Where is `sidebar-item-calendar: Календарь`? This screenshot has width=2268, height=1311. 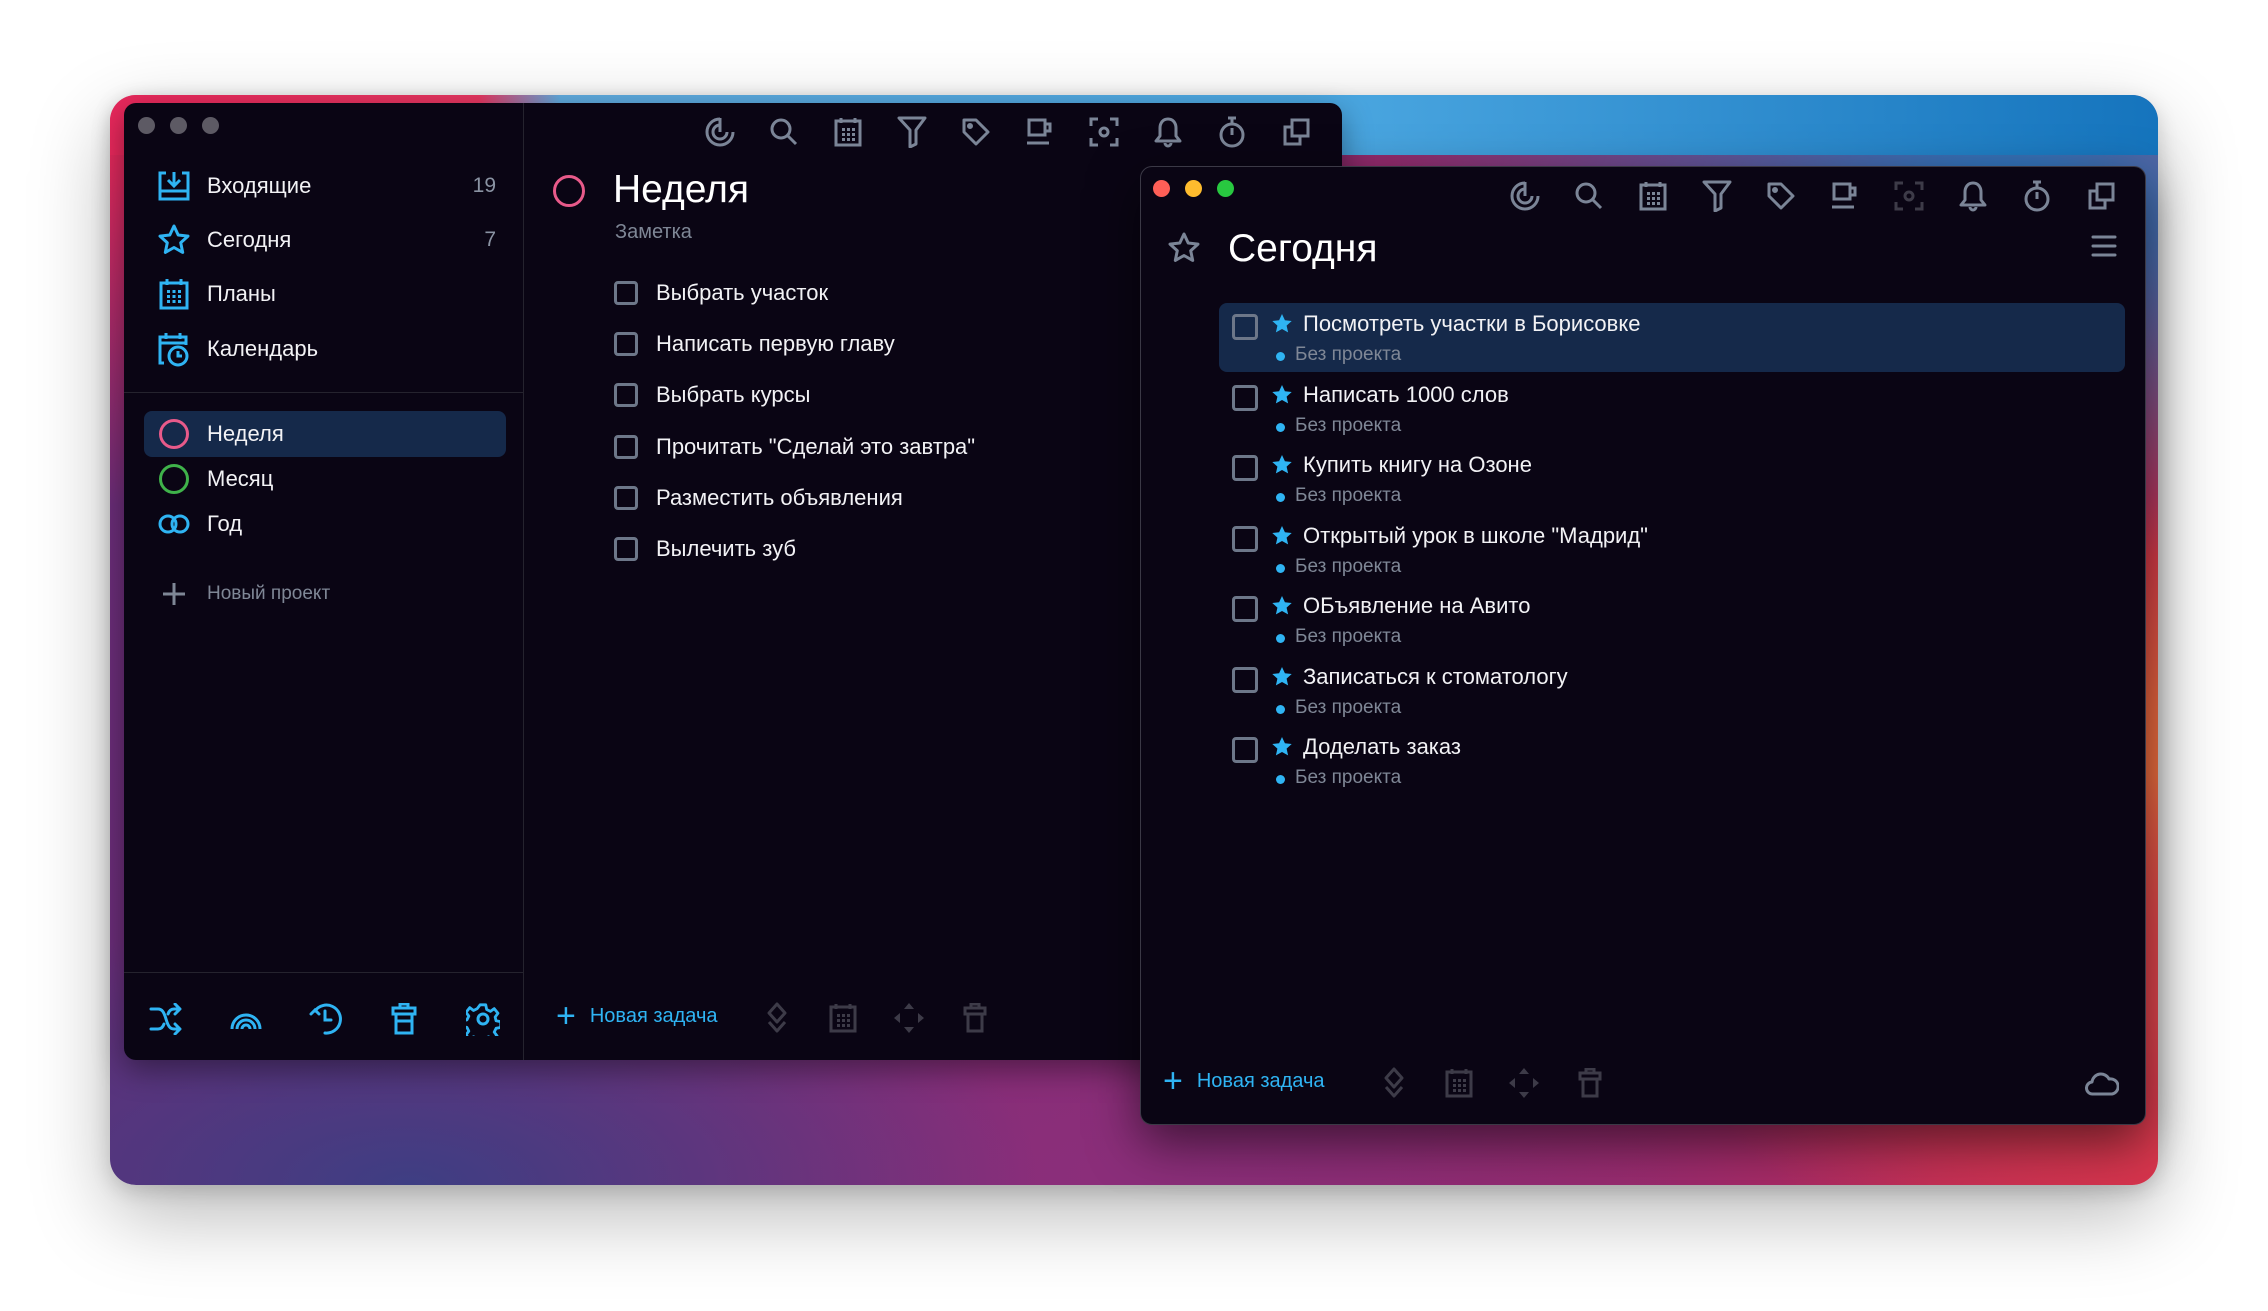
sidebar-item-calendar: Календарь is located at coordinates (325, 349).